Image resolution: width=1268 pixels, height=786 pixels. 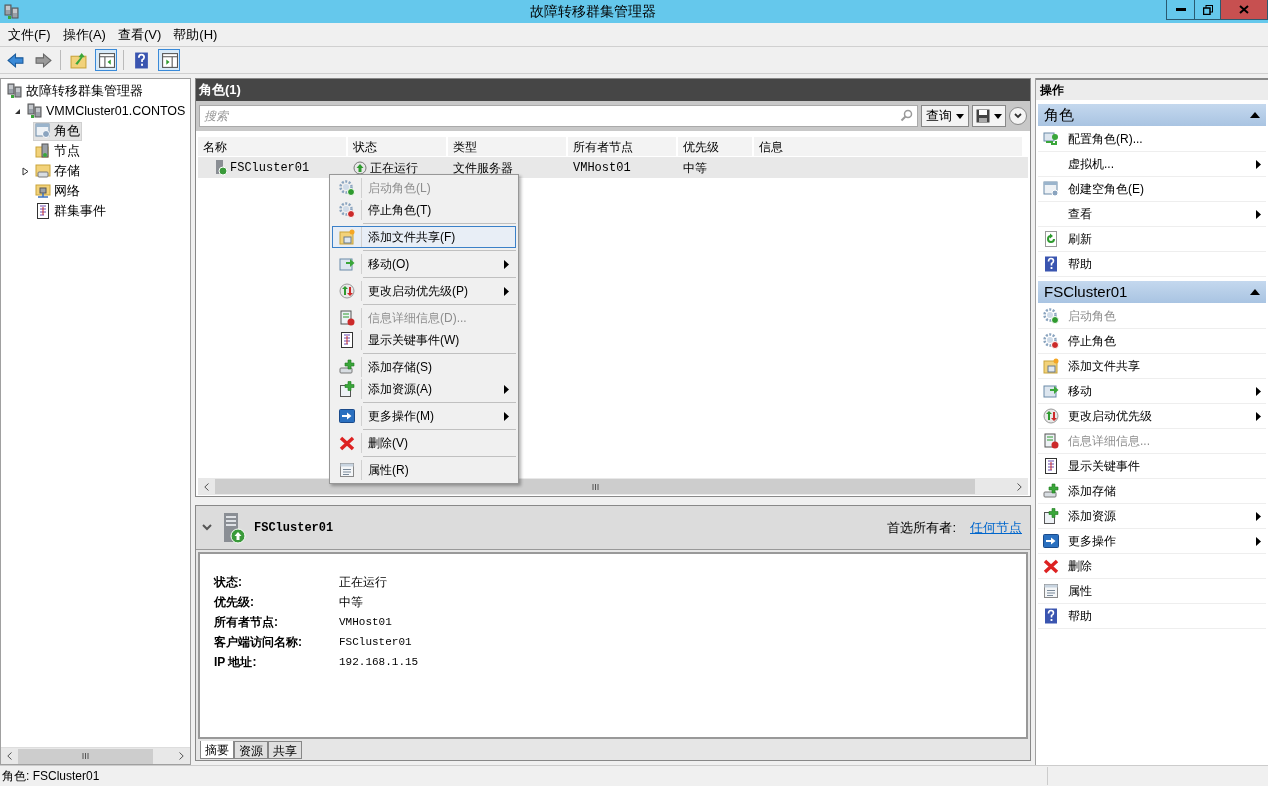 I want to click on field-value: FSCluster01, so click(x=375, y=642).